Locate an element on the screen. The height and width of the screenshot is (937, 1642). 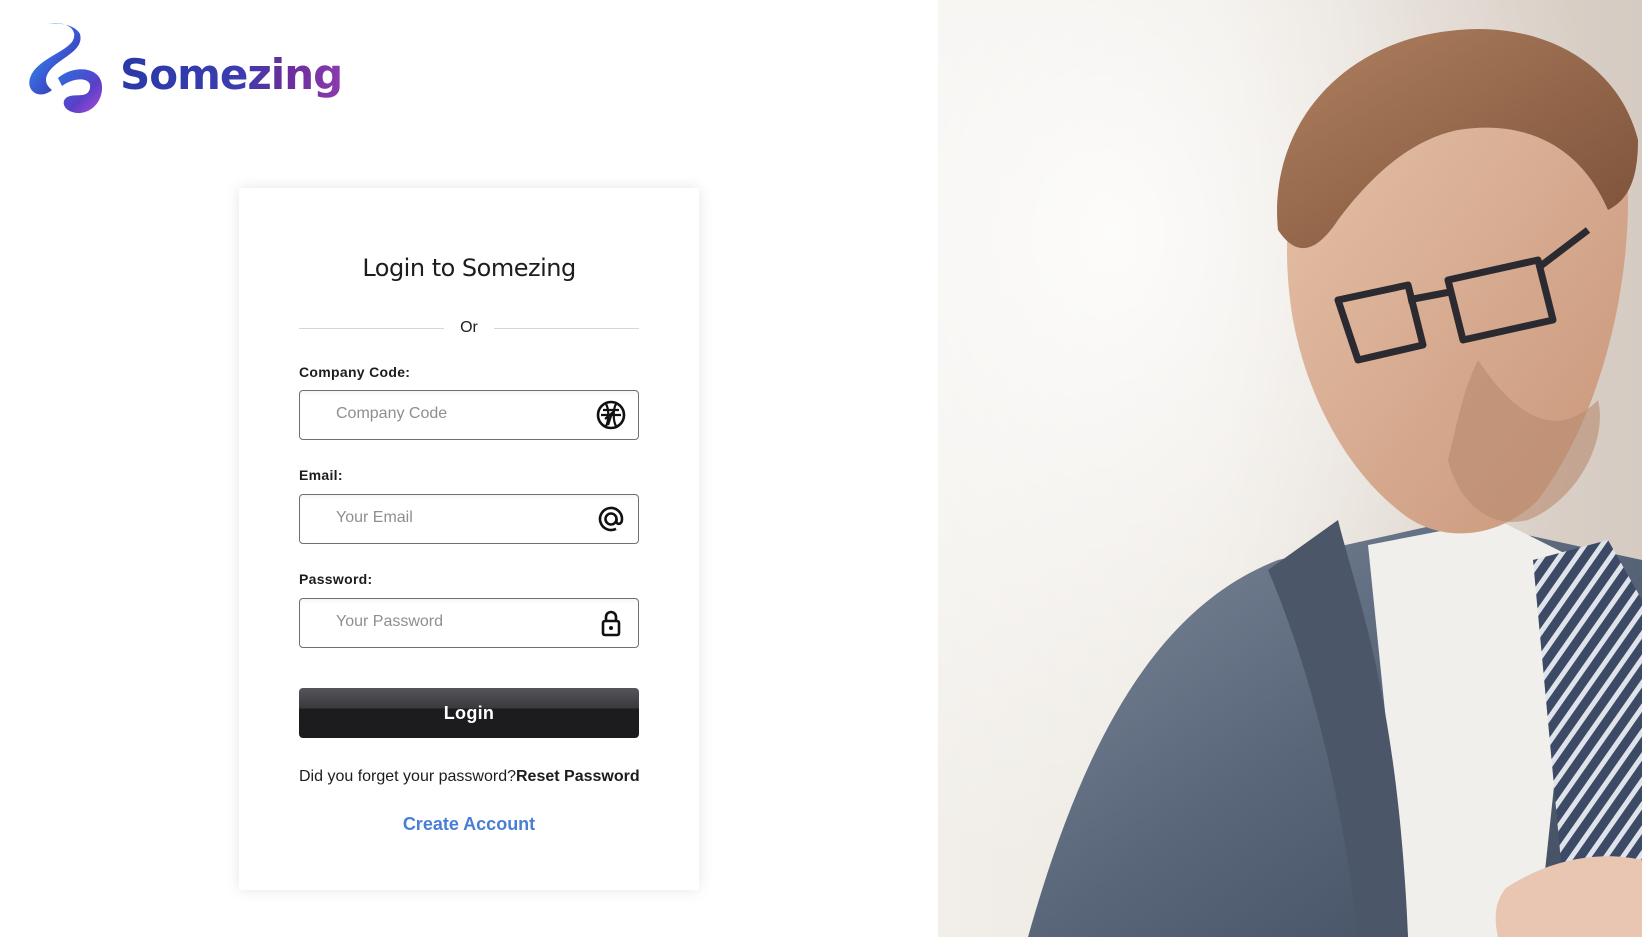
page-title: Login to Somezing is located at coordinates (469, 268).